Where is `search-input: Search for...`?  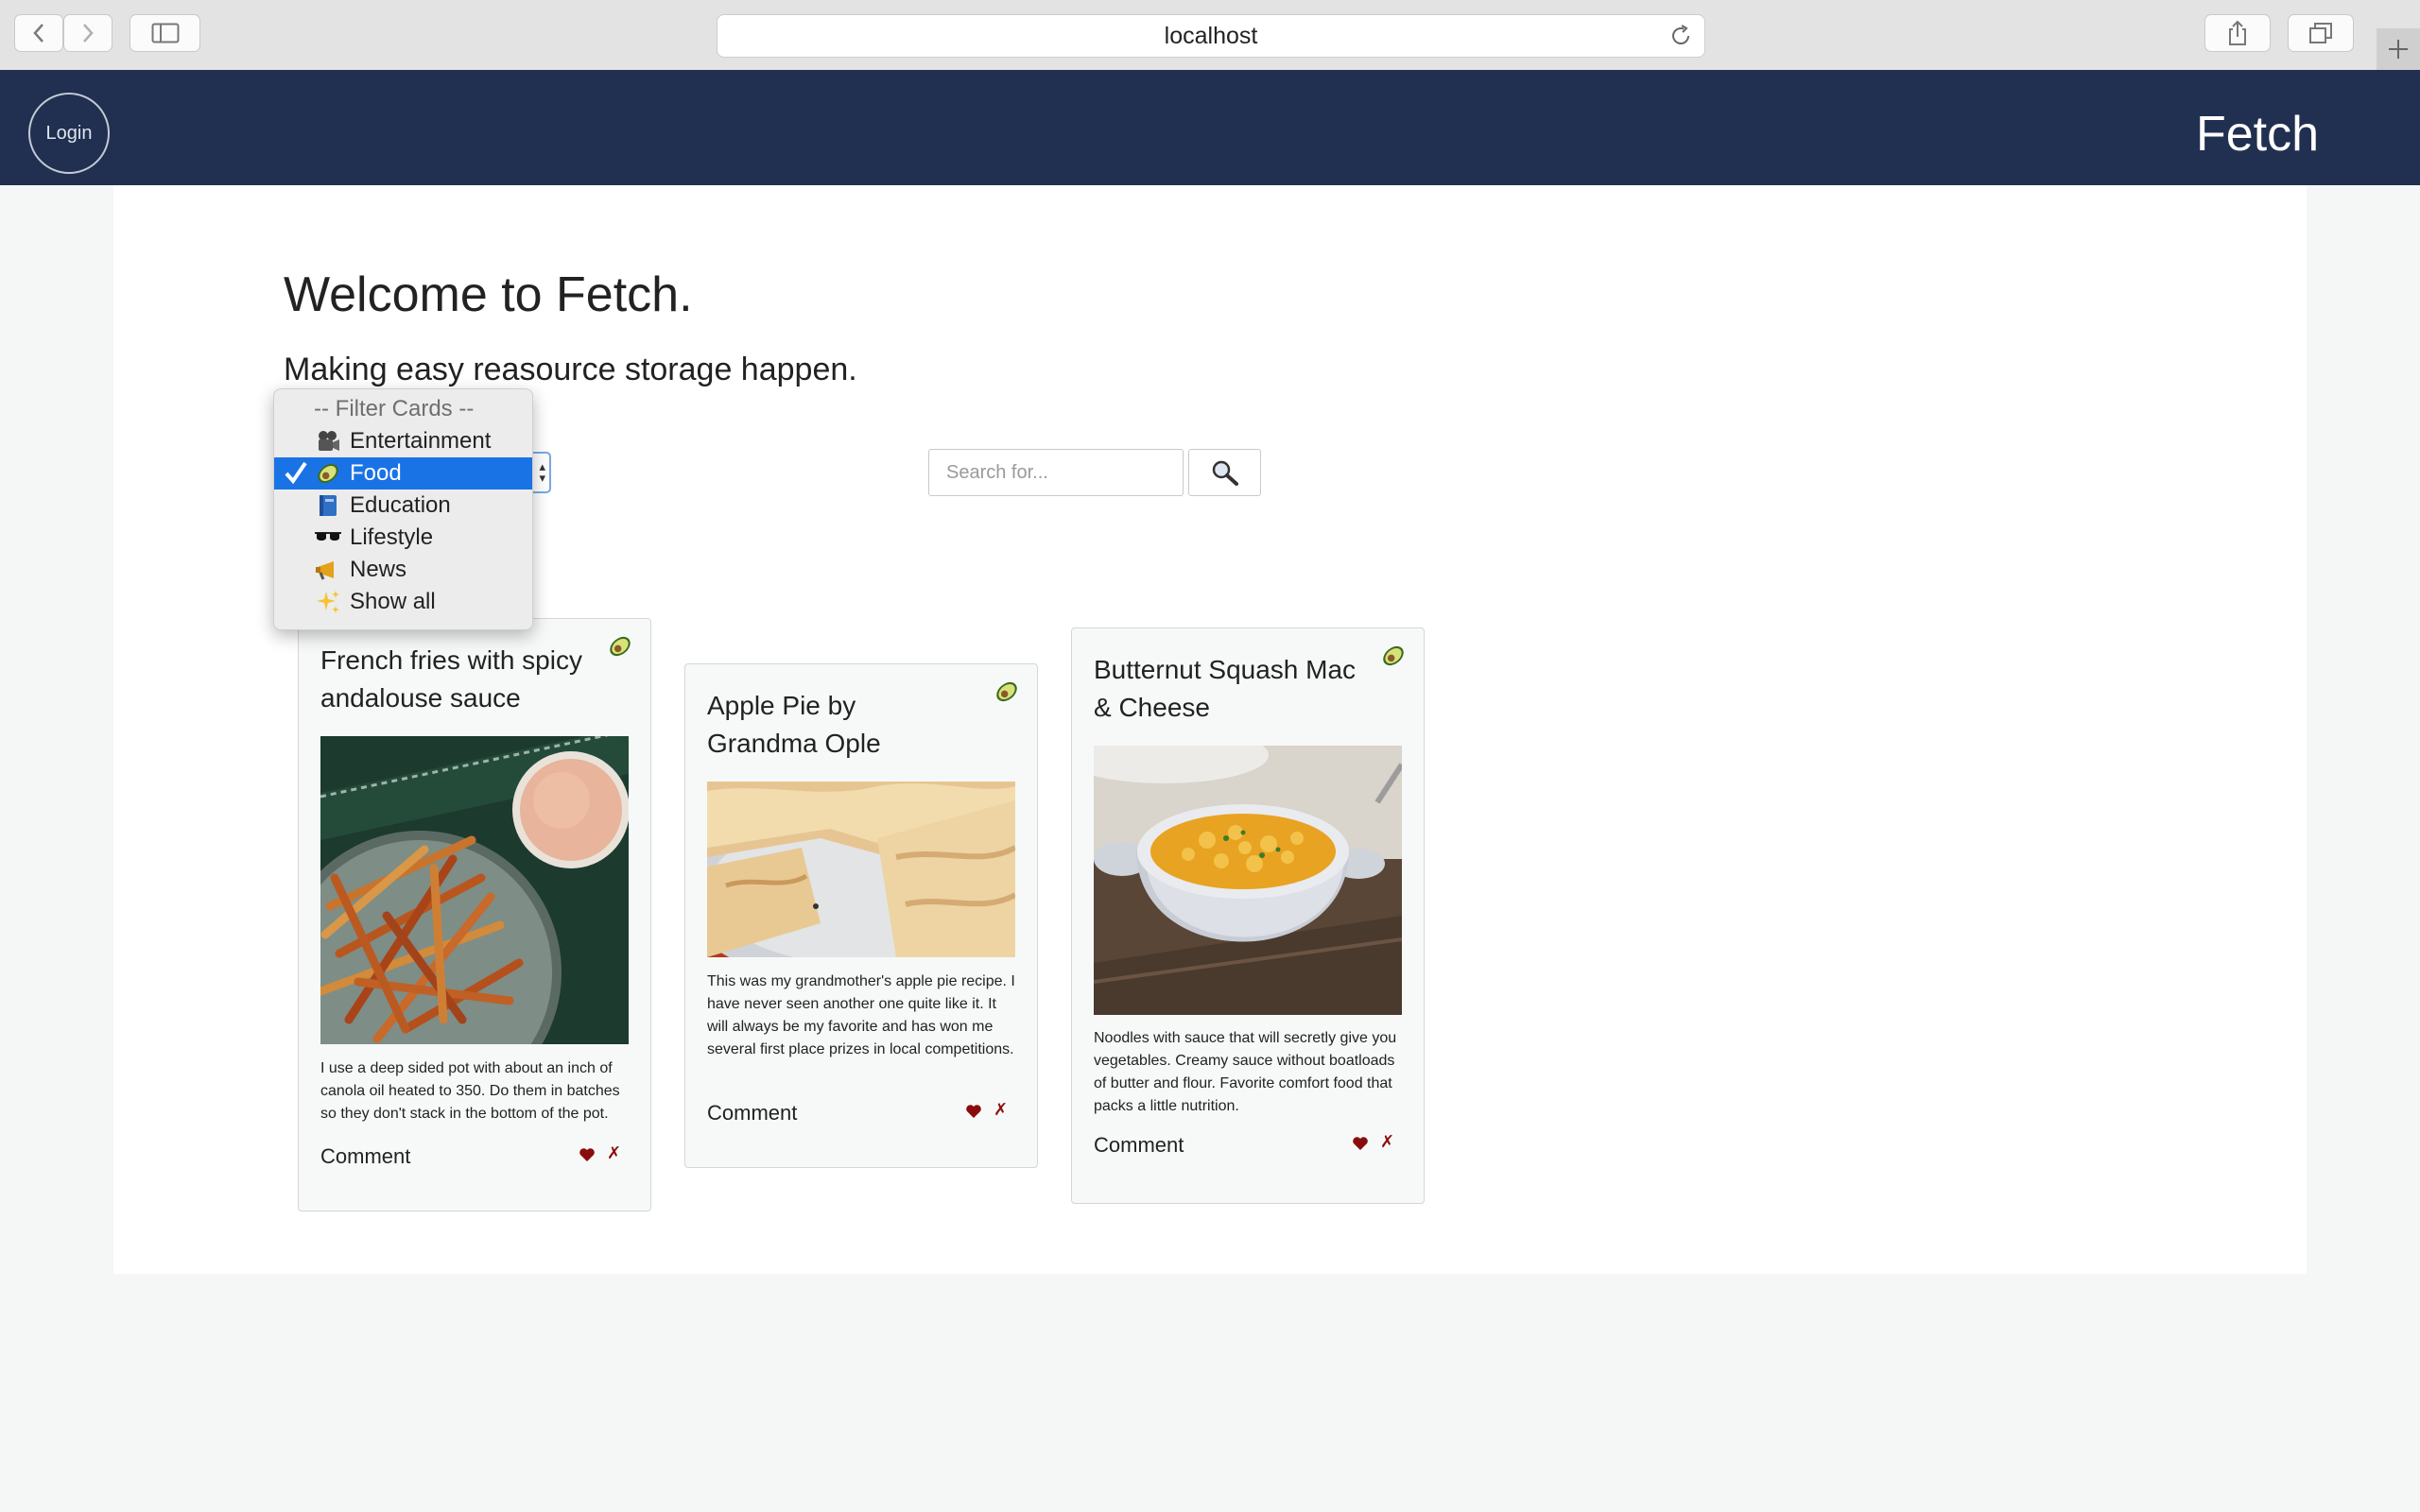
search-input: Search for... is located at coordinates (1056, 472).